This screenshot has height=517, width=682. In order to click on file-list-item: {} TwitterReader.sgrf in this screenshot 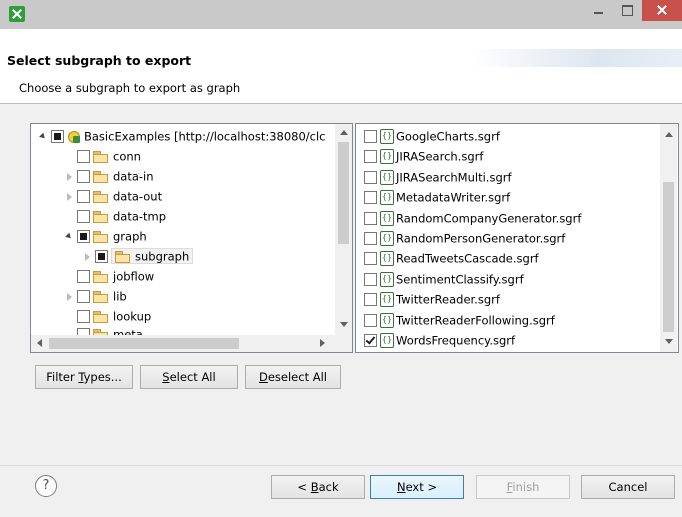, I will do `click(431, 299)`.